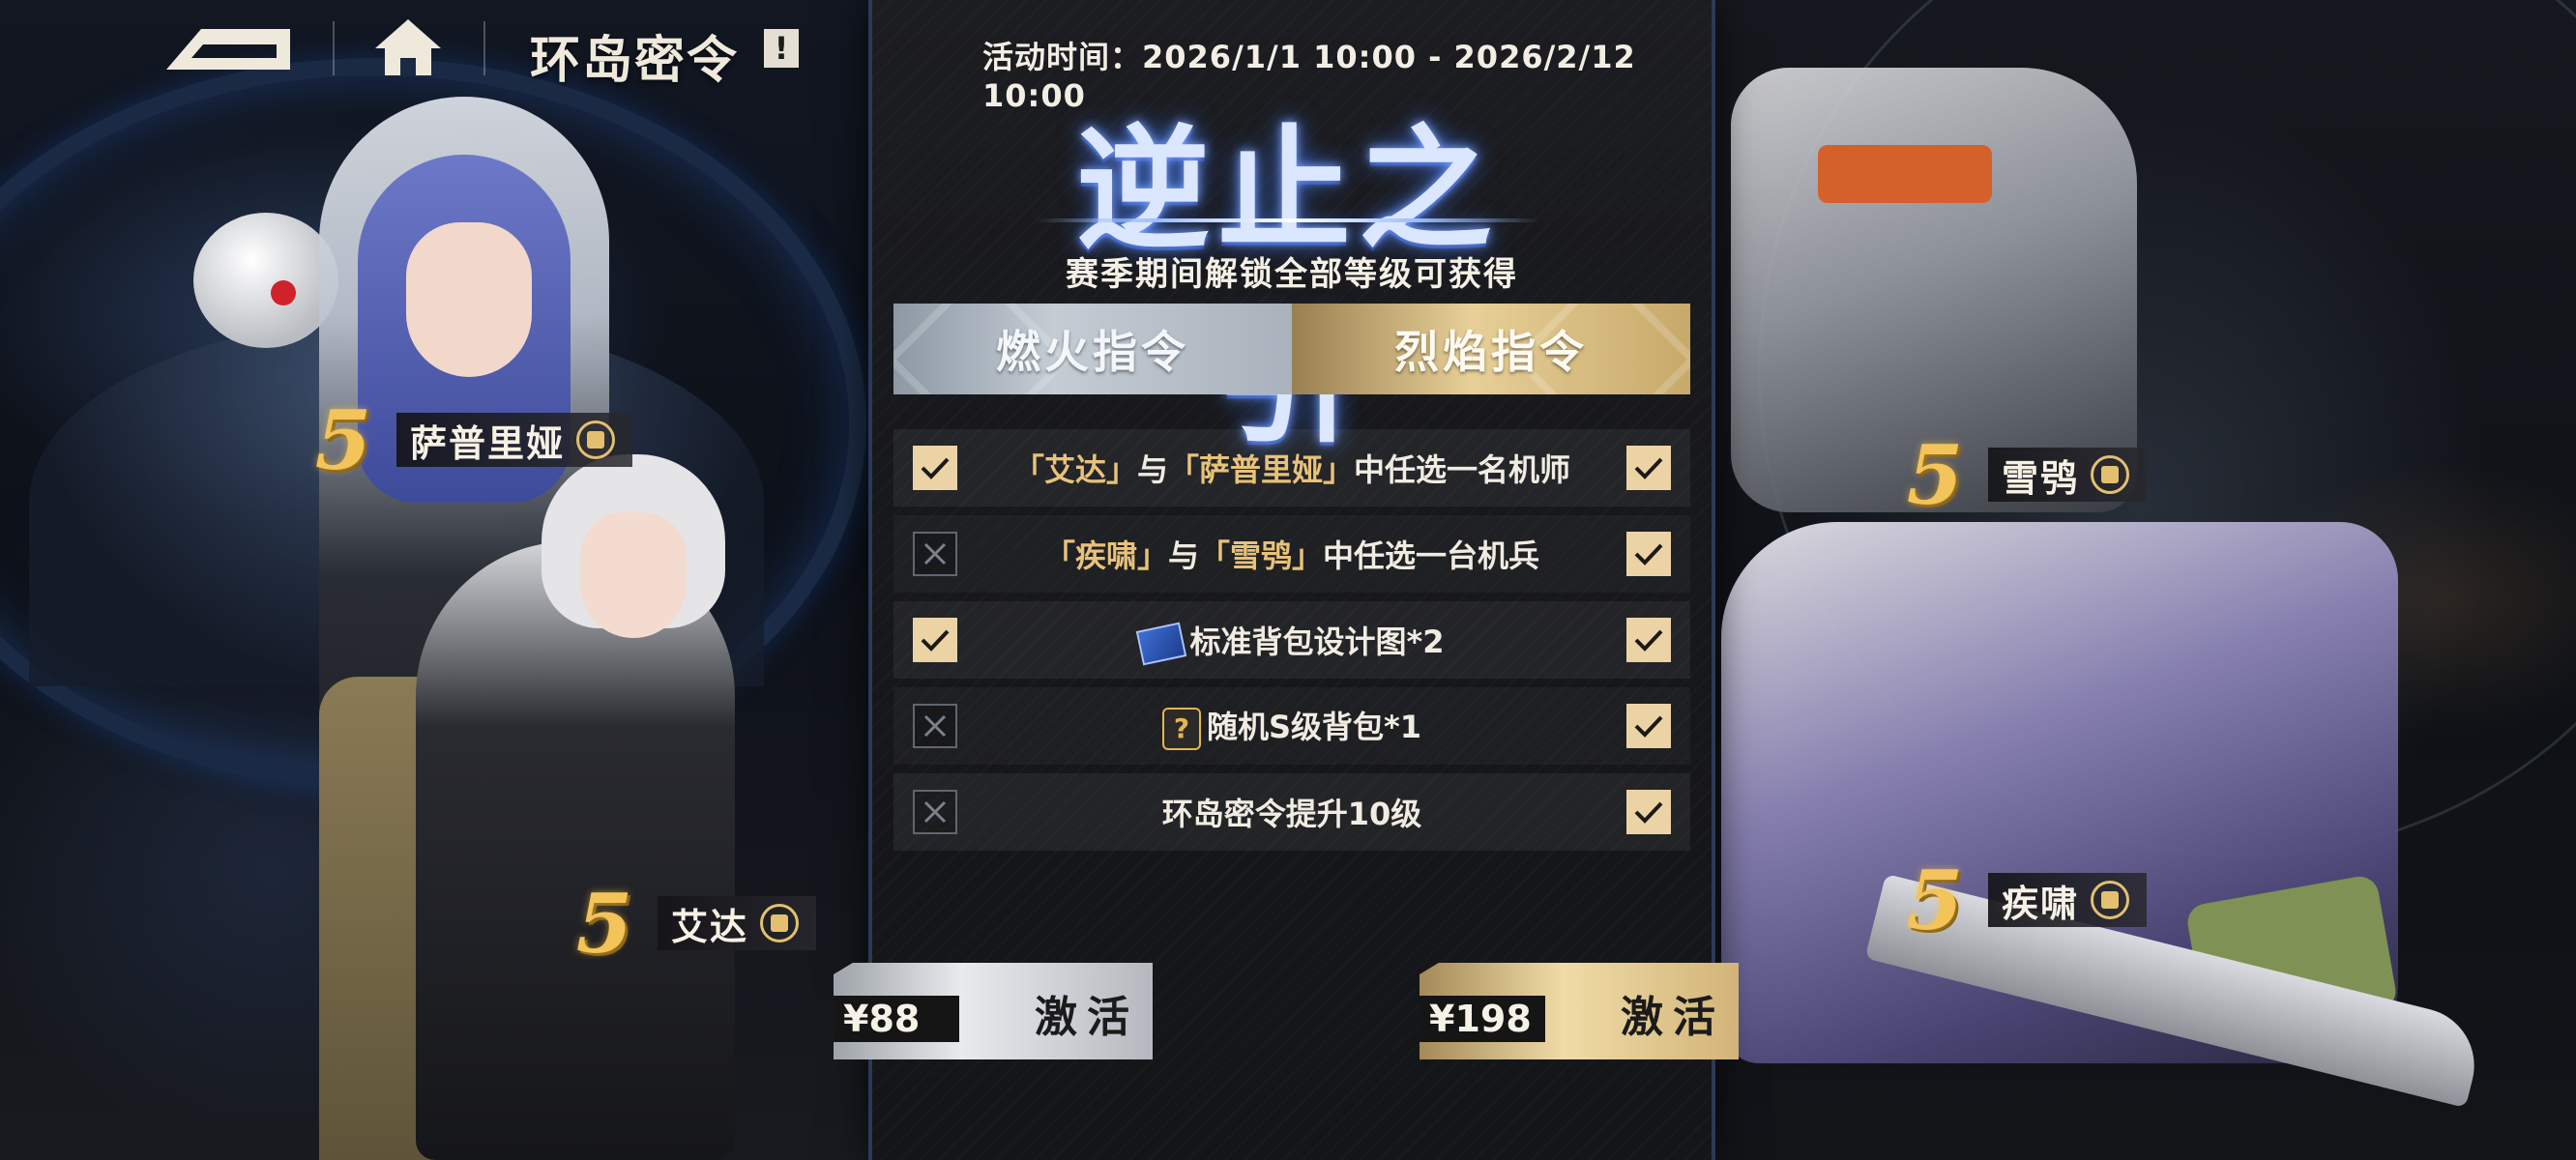 The width and height of the screenshot is (2576, 1160). I want to click on name-plate: 萨普里娅, so click(514, 440).